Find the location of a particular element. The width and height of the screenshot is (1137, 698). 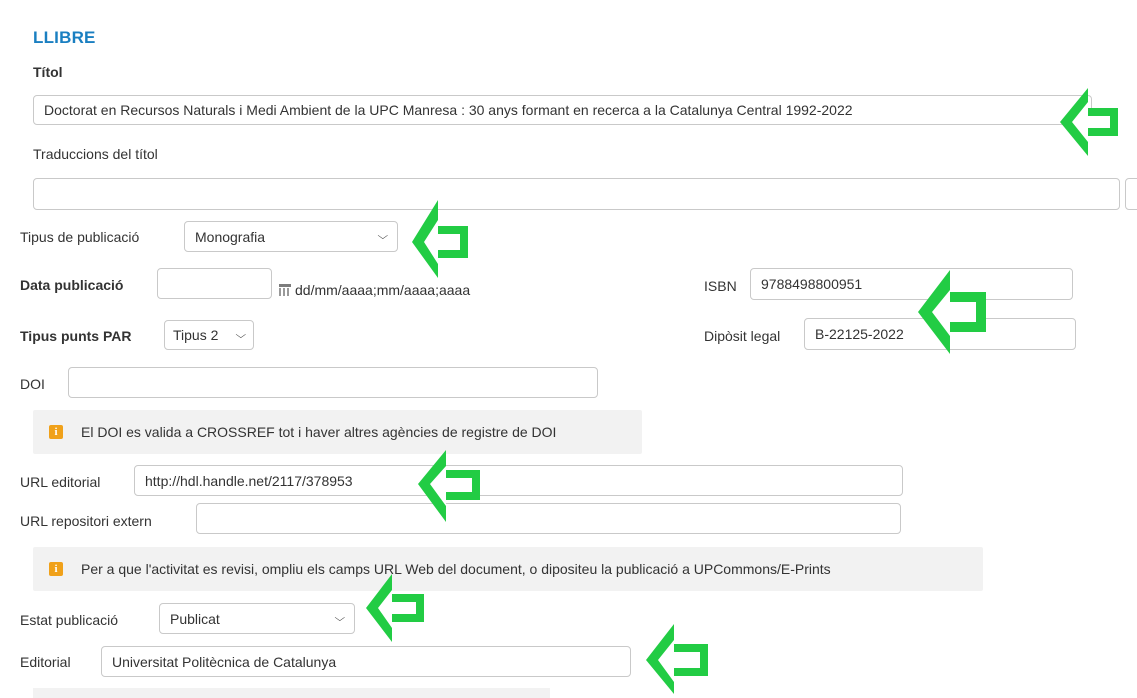

section-title: LLIBRE is located at coordinates (64, 37).